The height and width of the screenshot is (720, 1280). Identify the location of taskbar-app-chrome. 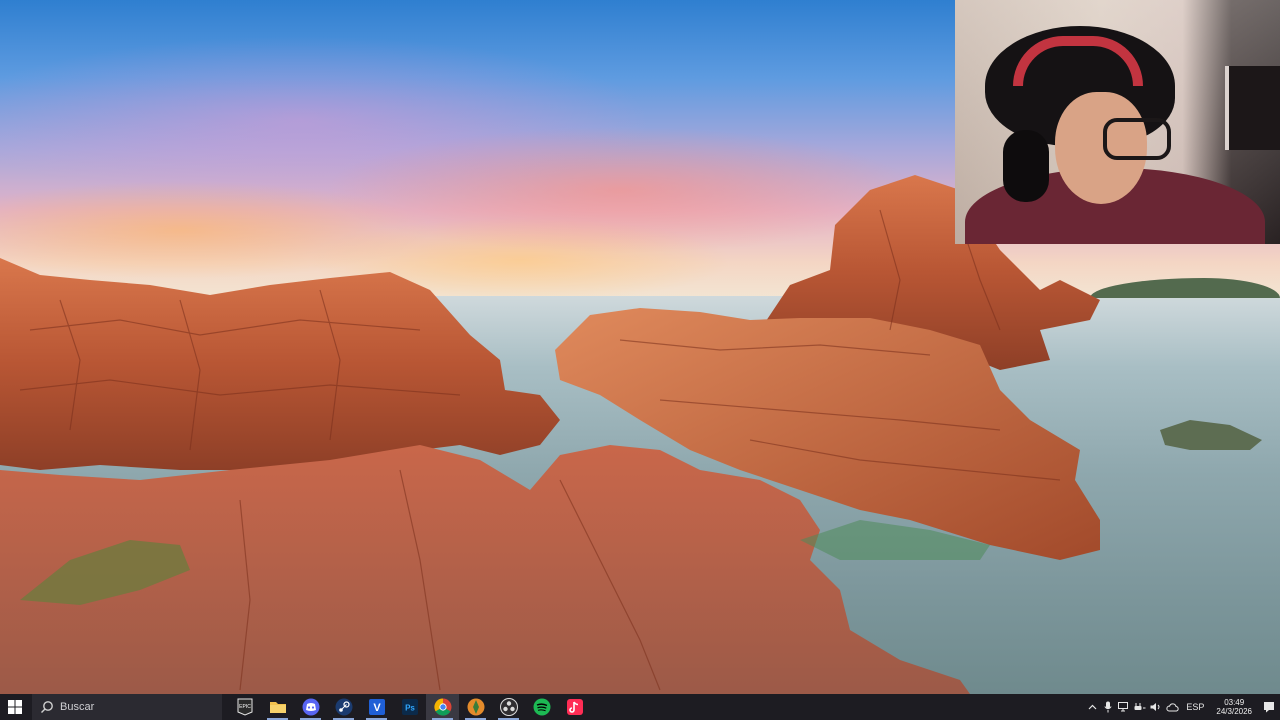
(442, 707).